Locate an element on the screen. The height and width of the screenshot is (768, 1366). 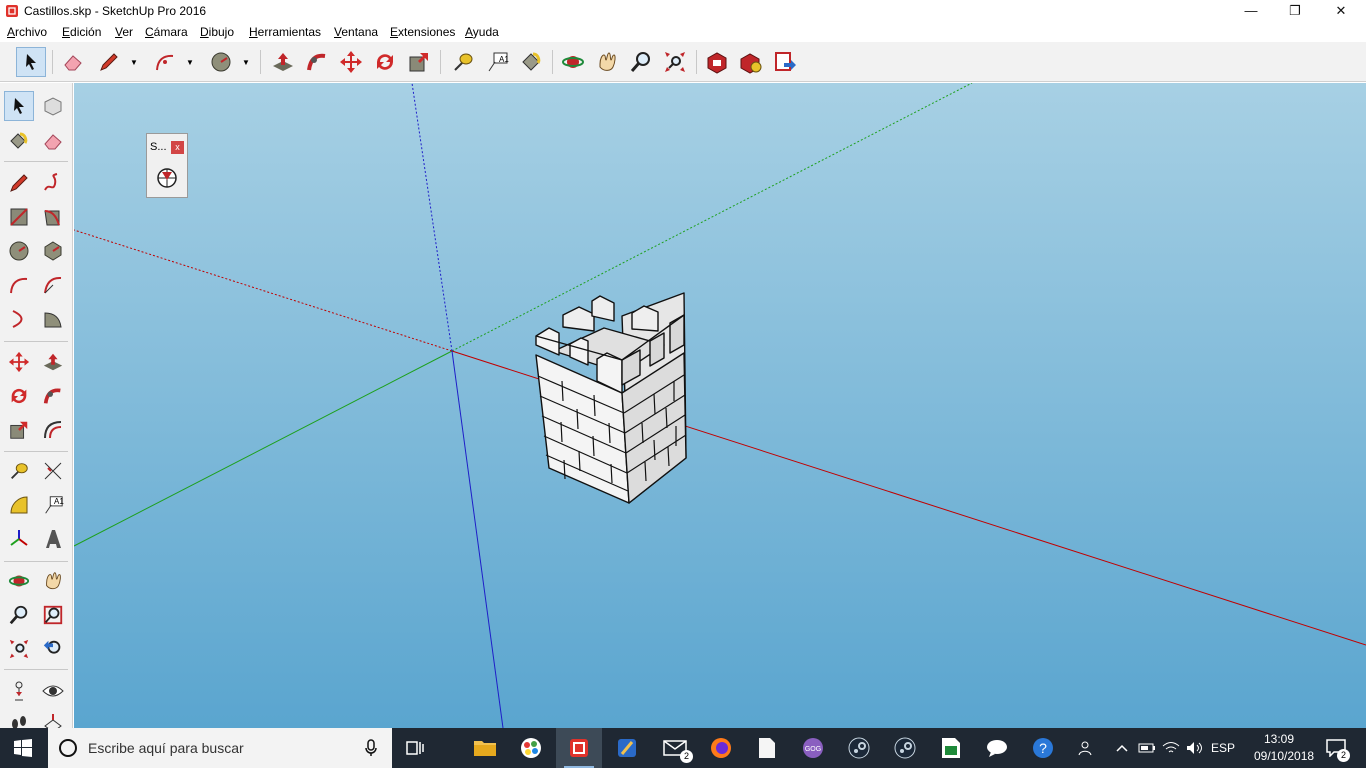
volume-tray-button is located at coordinates (1195, 748).